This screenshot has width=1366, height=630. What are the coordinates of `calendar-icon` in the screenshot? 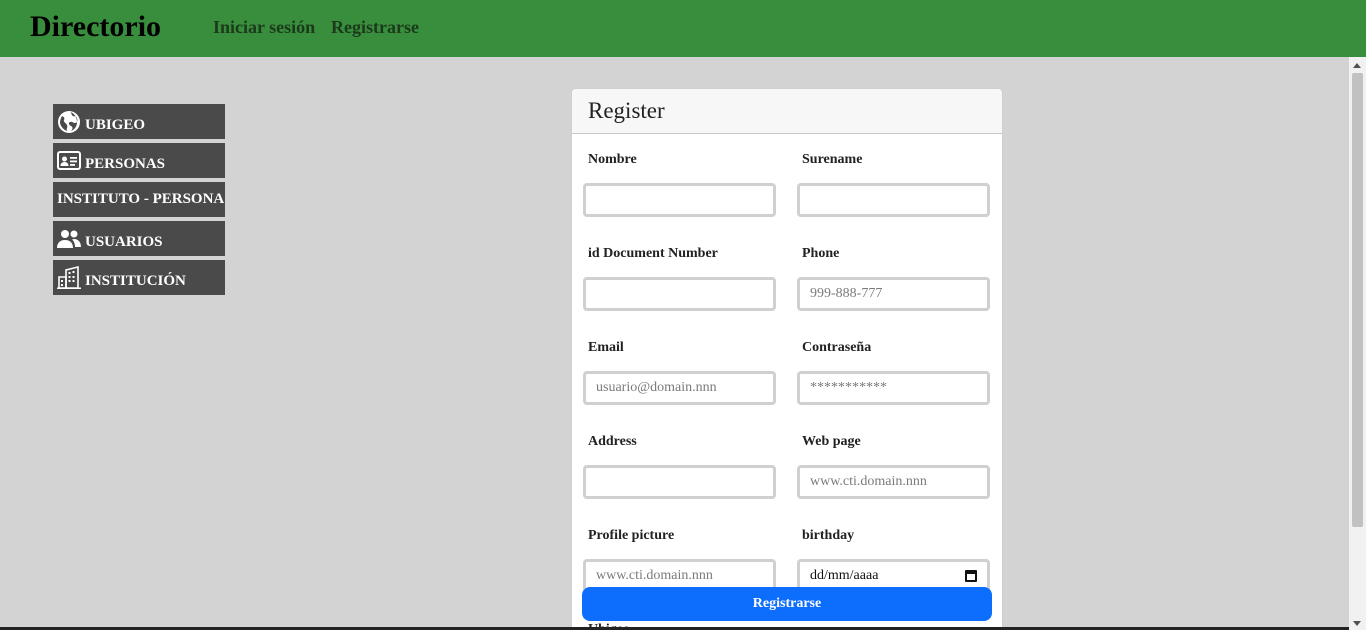 It's located at (971, 576).